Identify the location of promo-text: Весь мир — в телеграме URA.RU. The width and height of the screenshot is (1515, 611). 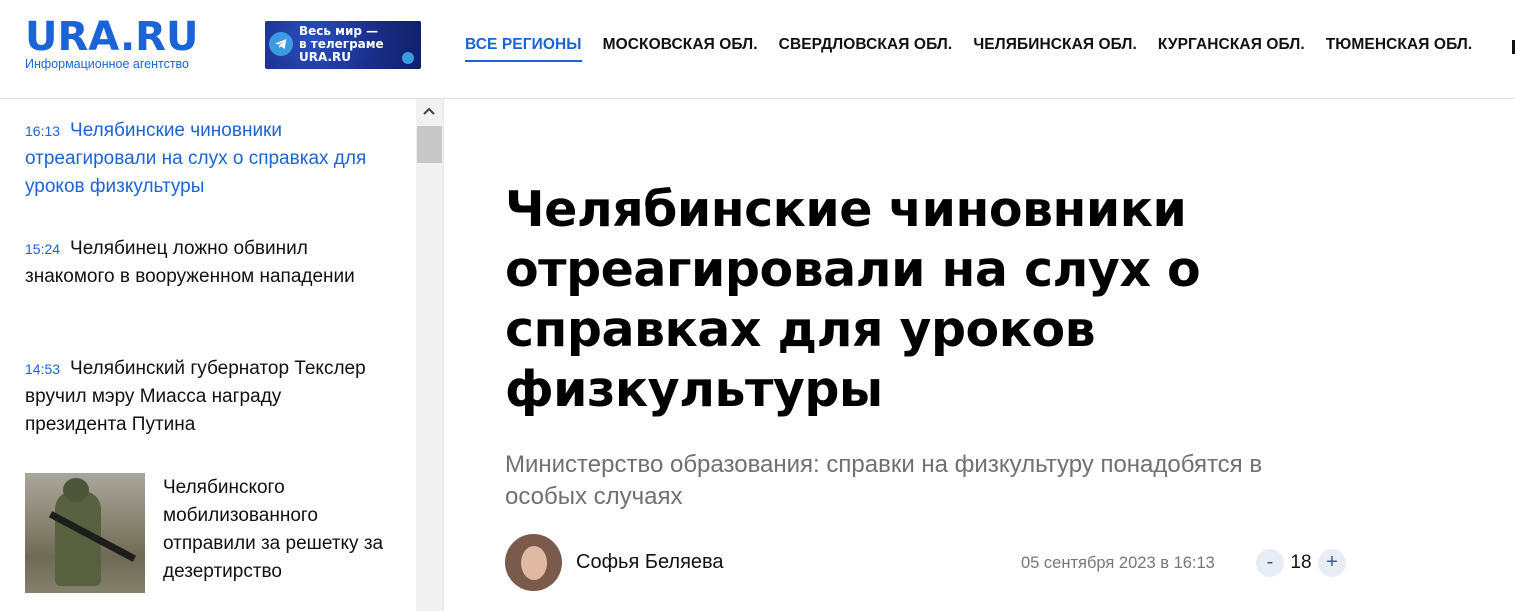
(341, 44).